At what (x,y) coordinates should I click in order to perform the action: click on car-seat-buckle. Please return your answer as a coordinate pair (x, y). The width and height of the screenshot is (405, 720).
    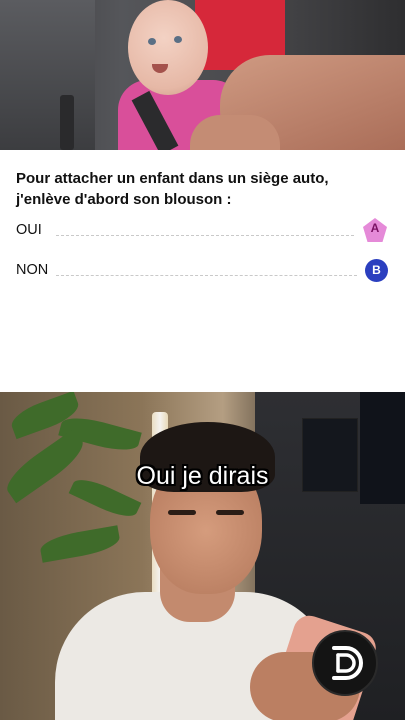
    Looking at the image, I should click on (67, 122).